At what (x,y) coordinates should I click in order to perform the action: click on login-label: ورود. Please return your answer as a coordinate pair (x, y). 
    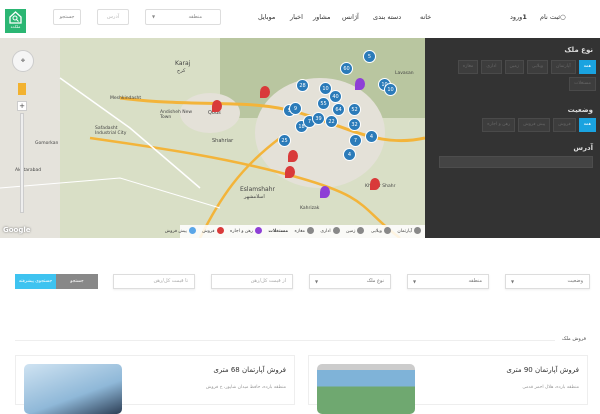
    Looking at the image, I should click on (516, 17).